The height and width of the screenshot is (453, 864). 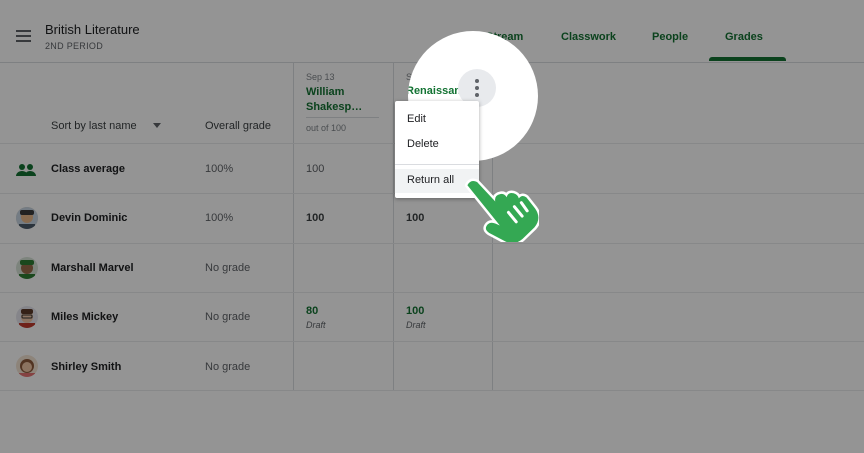 What do you see at coordinates (430, 180) in the screenshot?
I see `menu-item-return-all: Return all` at bounding box center [430, 180].